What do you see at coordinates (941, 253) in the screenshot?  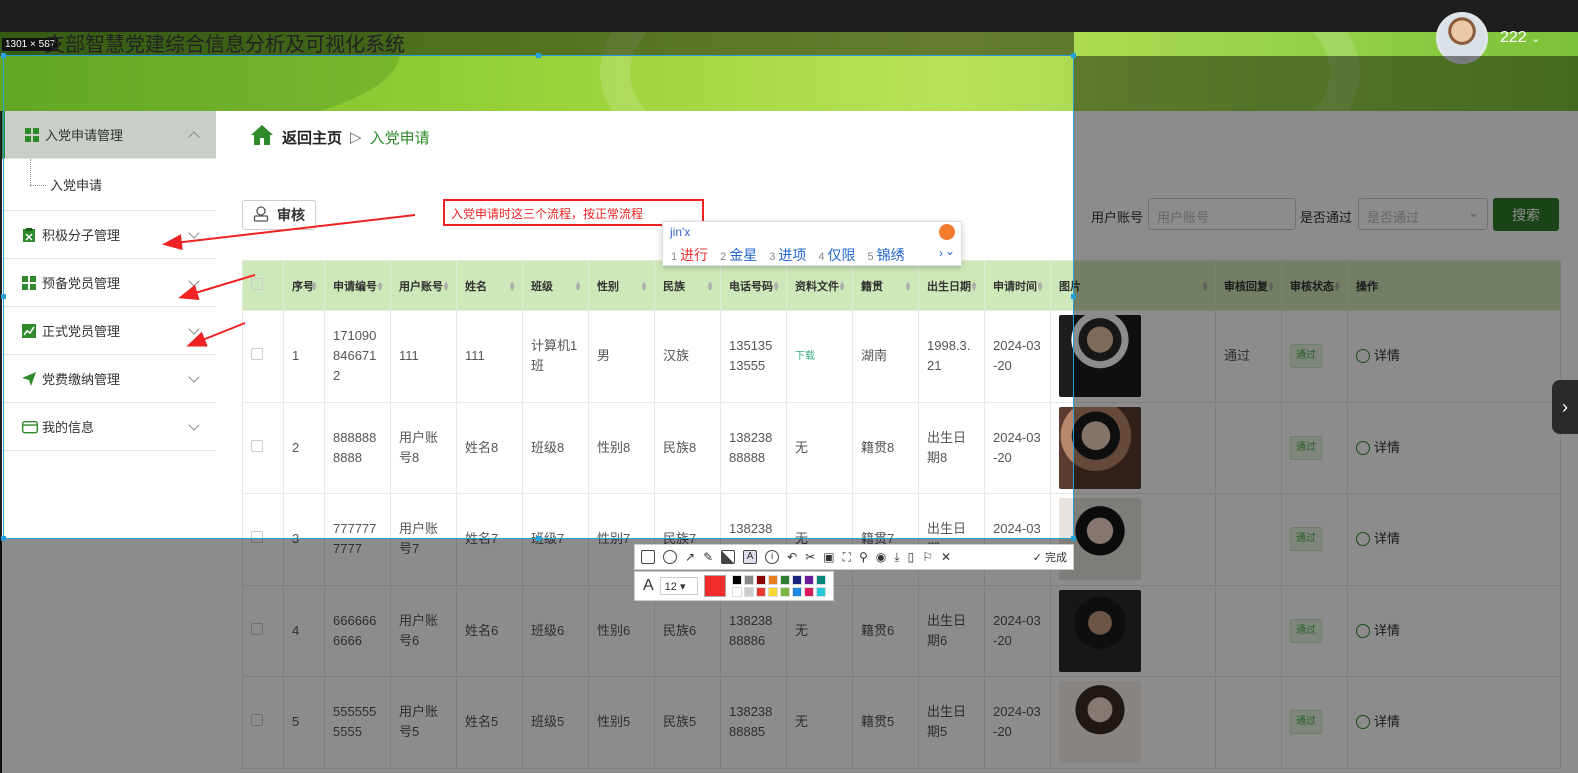 I see `chevron-right-icon: ›` at bounding box center [941, 253].